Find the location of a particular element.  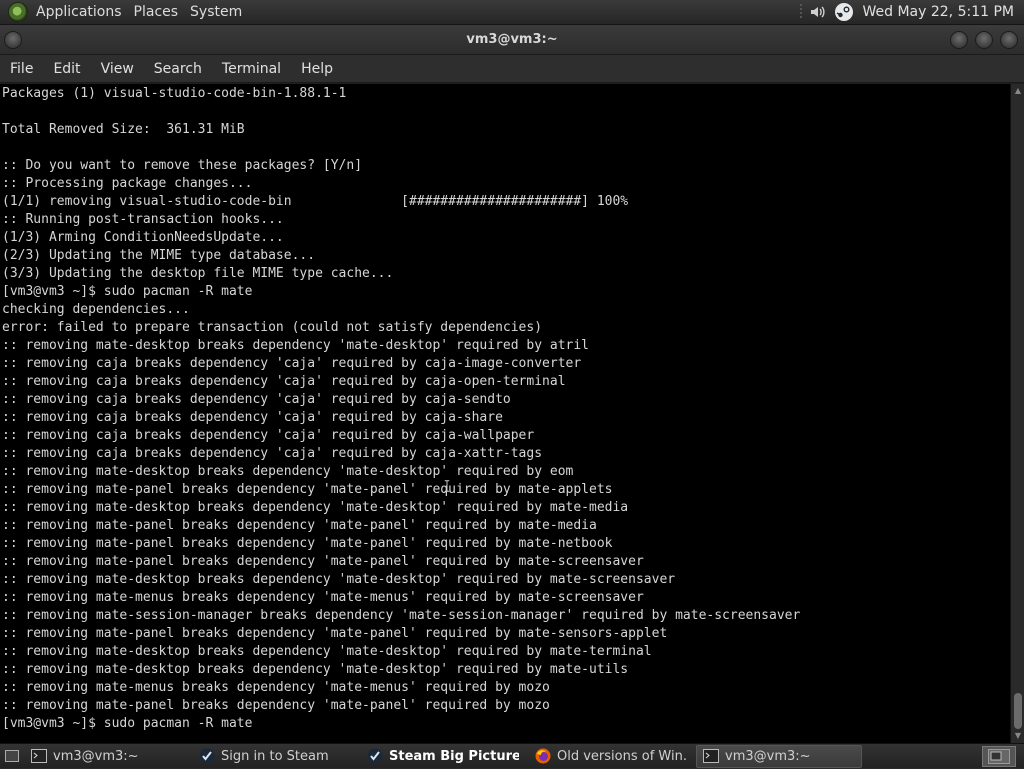

menu-search: Search is located at coordinates (178, 69).